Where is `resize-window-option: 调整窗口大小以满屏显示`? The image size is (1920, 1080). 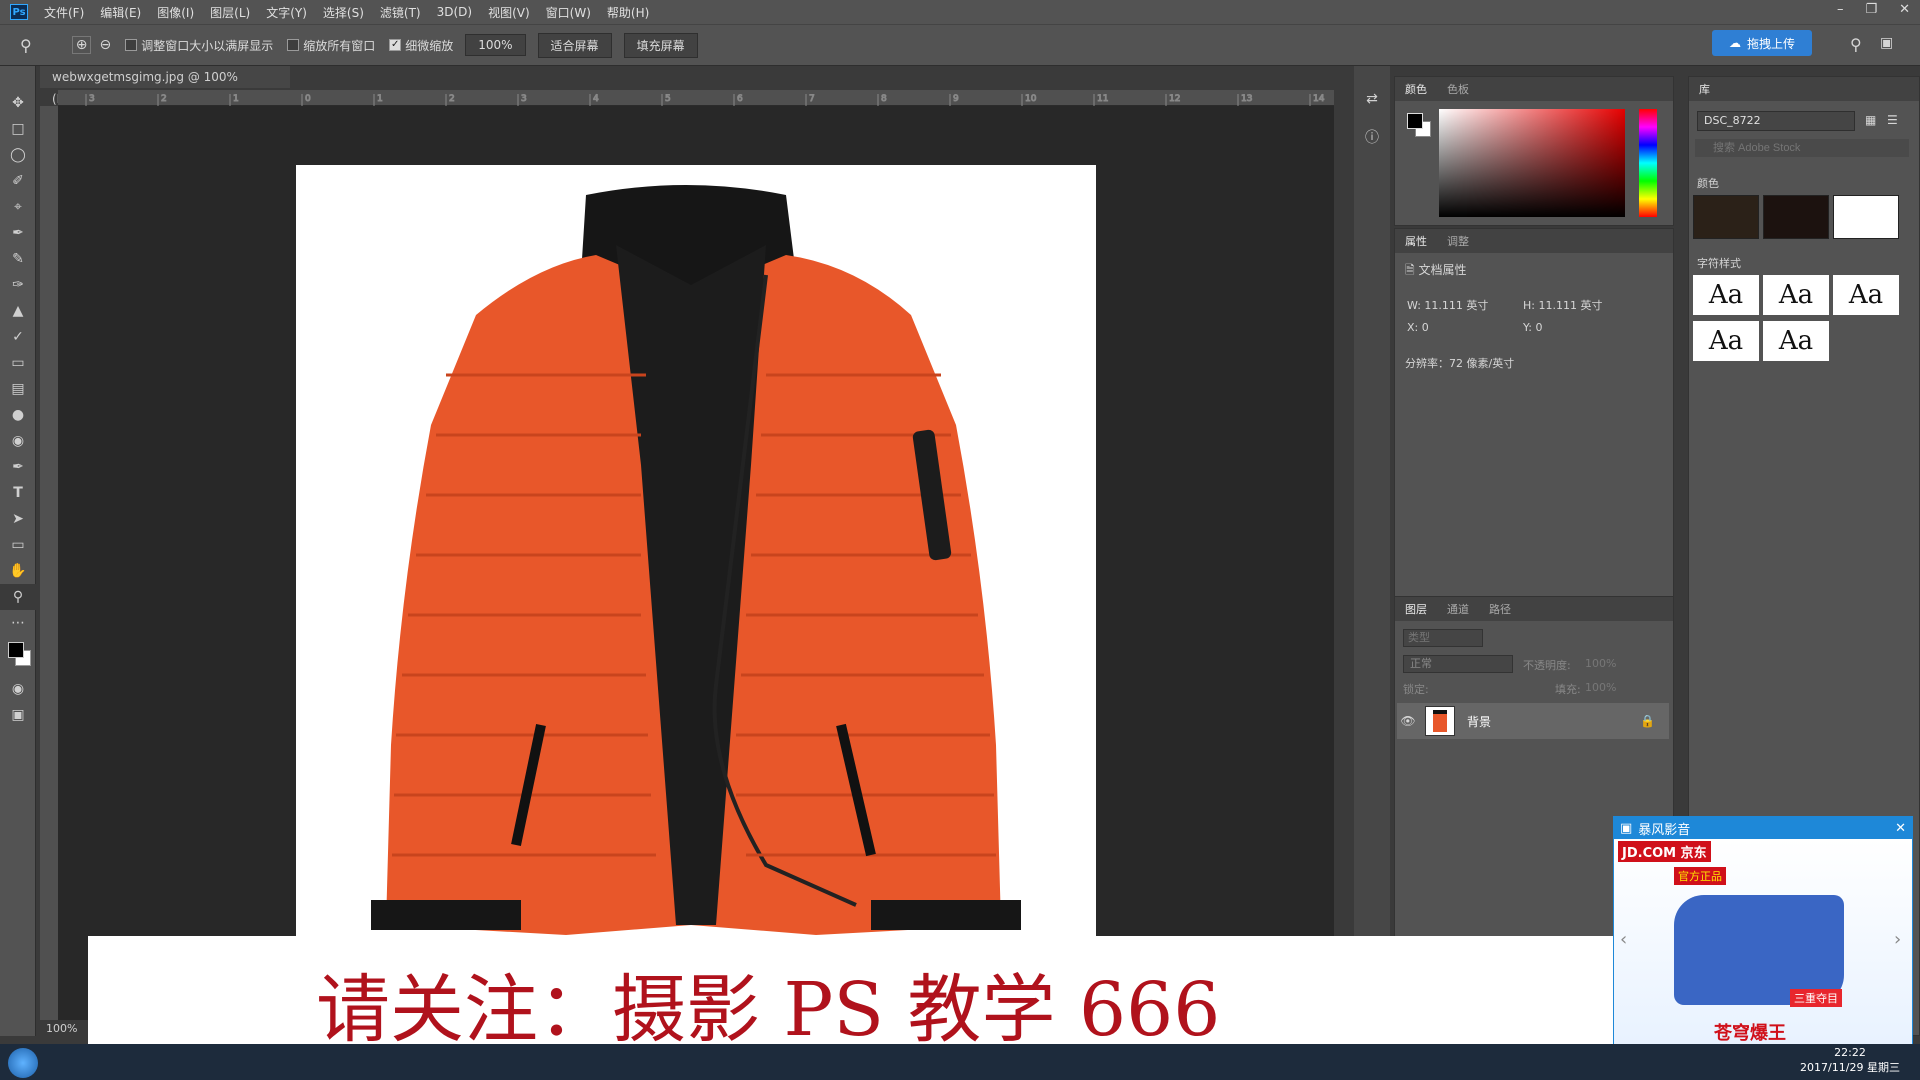 resize-window-option: 调整窗口大小以满屏显示 is located at coordinates (199, 45).